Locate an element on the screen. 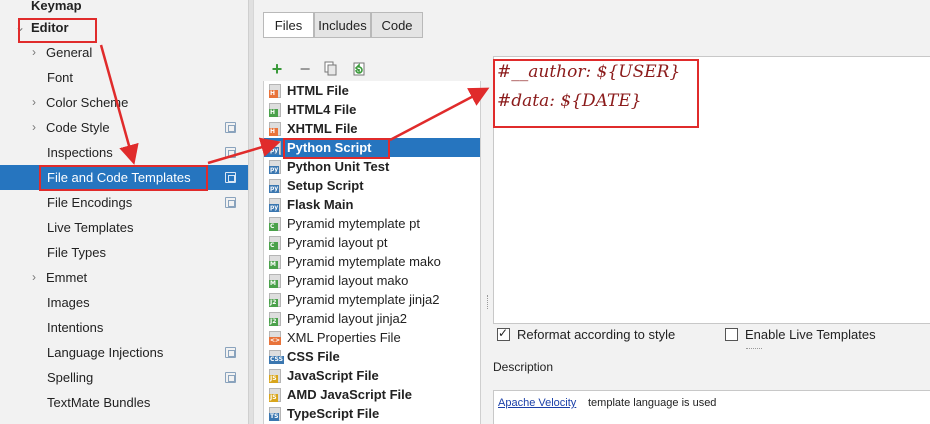  template-item-pyramid-layout-mako: M Pyramid layout mako is located at coordinates (372, 280).